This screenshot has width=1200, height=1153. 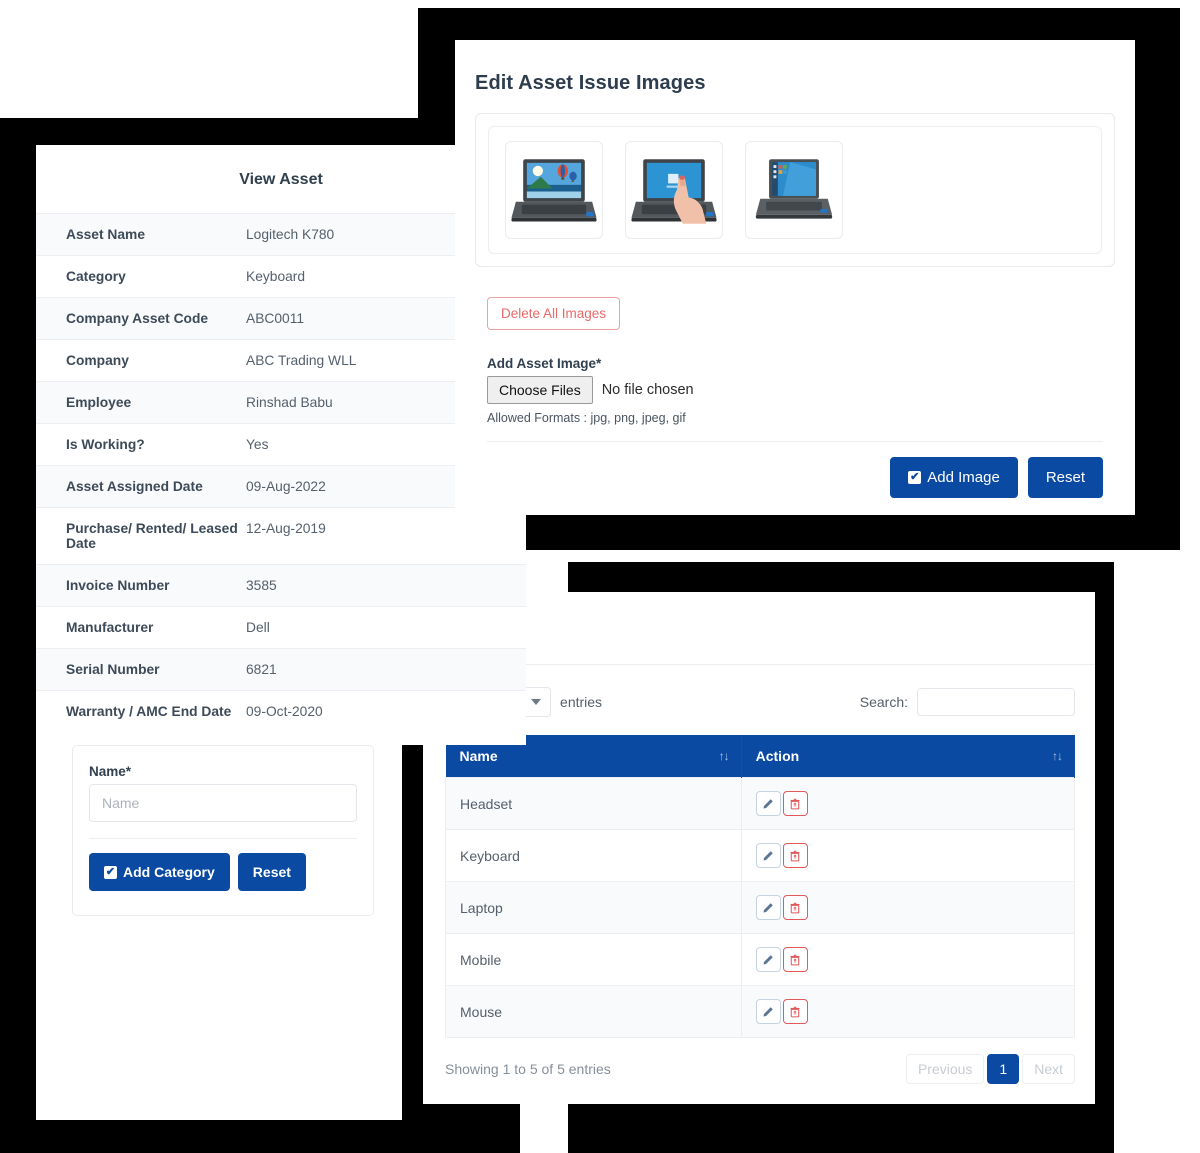 I want to click on chevron-down-icon, so click(x=536, y=702).